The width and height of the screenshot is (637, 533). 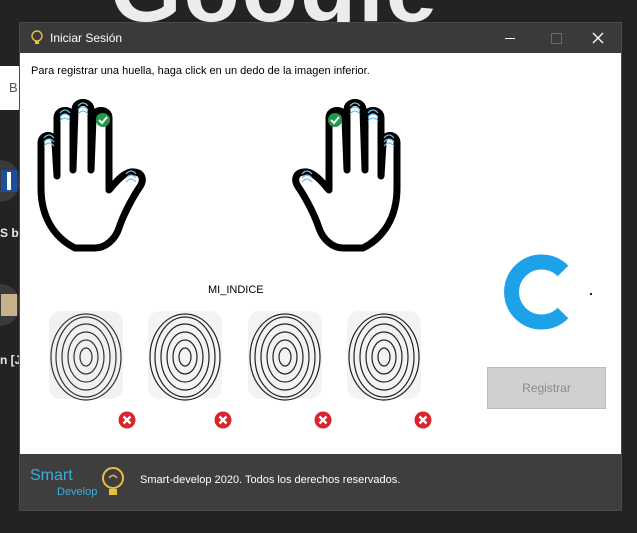 I want to click on right-hand-icon, so click(x=345, y=178).